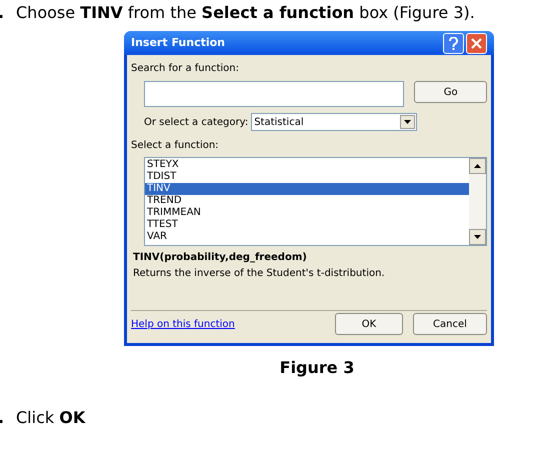 The image size is (558, 450). I want to click on function-item: STEYX, so click(307, 165).